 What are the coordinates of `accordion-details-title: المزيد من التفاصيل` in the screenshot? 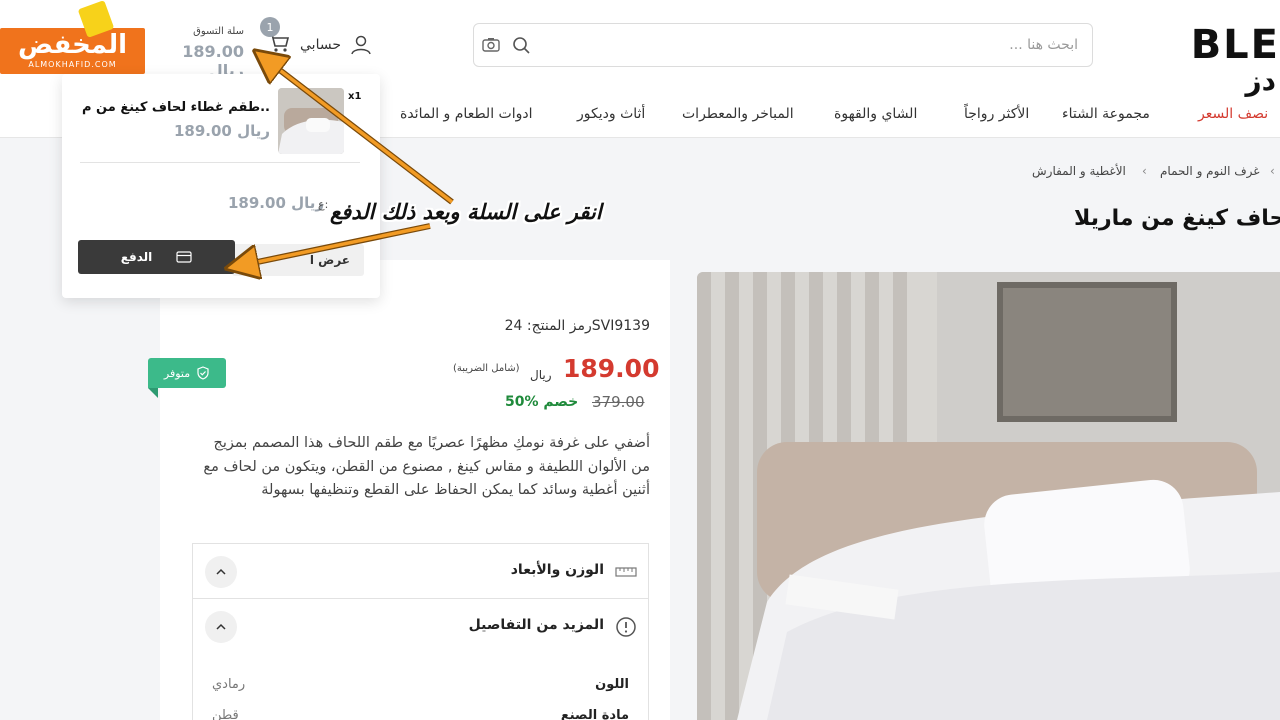 It's located at (536, 625).